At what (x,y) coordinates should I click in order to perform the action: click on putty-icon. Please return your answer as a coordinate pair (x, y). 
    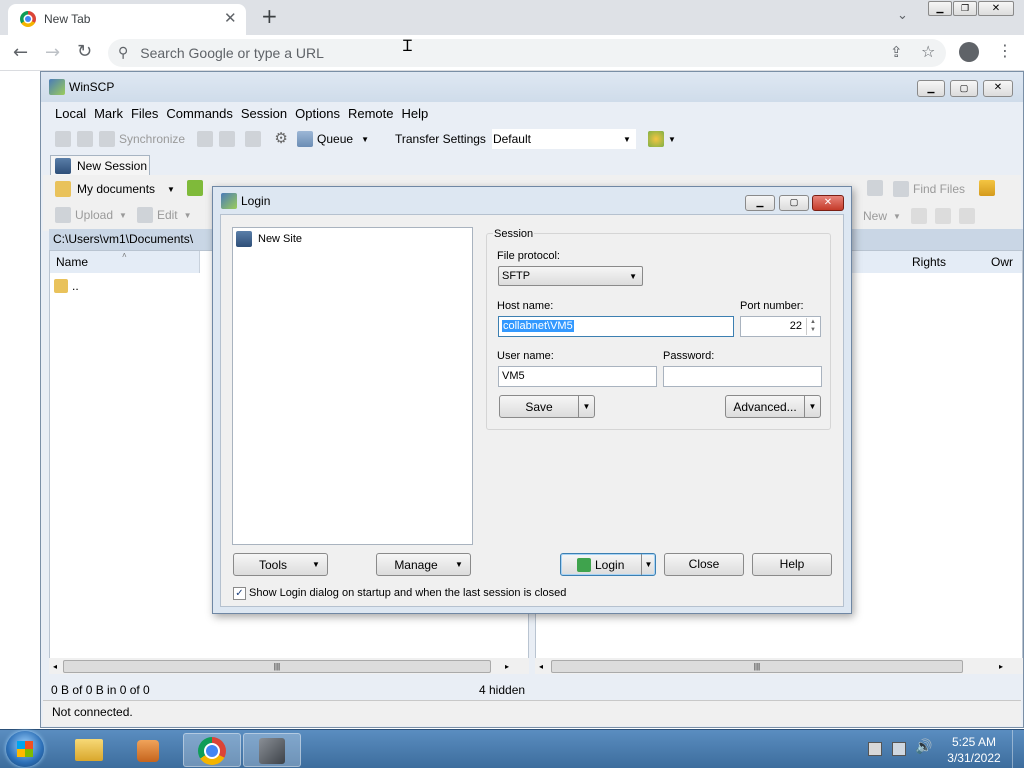
    Looking at the image, I should click on (227, 139).